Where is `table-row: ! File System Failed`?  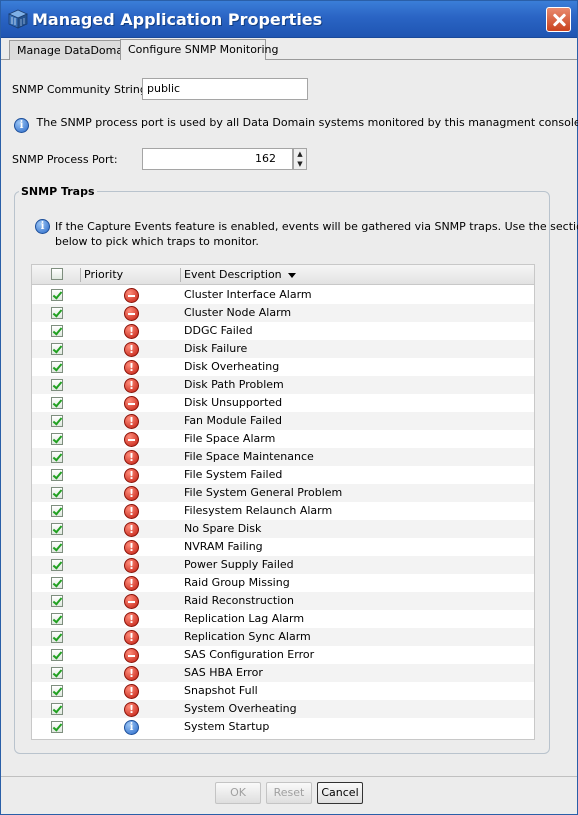
table-row: ! File System Failed is located at coordinates (283, 475).